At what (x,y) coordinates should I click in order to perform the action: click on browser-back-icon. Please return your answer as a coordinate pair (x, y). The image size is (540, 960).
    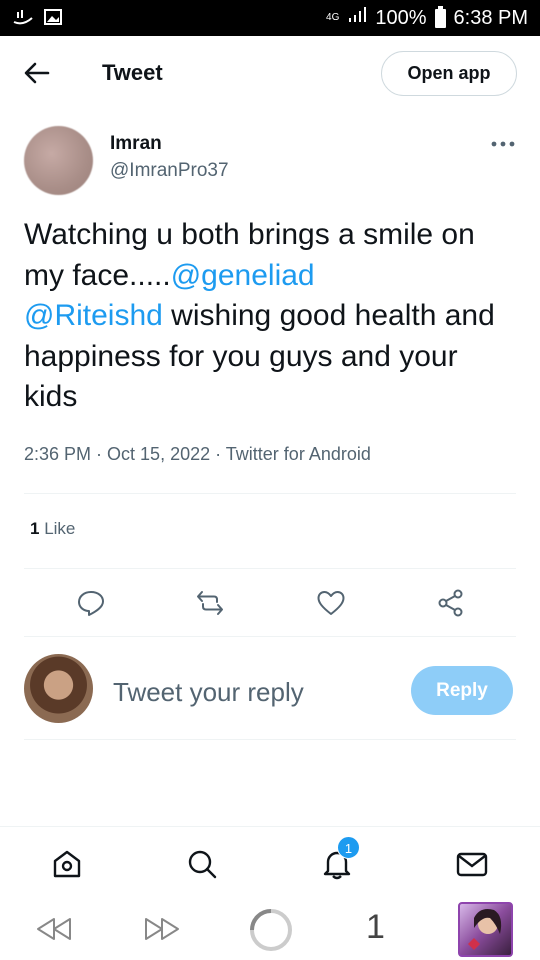
    Looking at the image, I should click on (54, 931).